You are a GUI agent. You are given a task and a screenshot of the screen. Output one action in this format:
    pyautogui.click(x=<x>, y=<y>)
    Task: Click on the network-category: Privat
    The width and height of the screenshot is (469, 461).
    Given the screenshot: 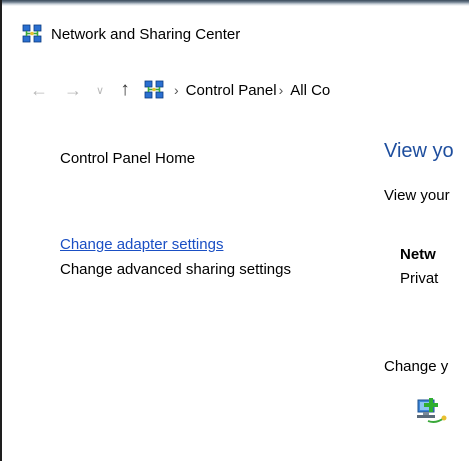 What is the action you would take?
    pyautogui.click(x=419, y=278)
    